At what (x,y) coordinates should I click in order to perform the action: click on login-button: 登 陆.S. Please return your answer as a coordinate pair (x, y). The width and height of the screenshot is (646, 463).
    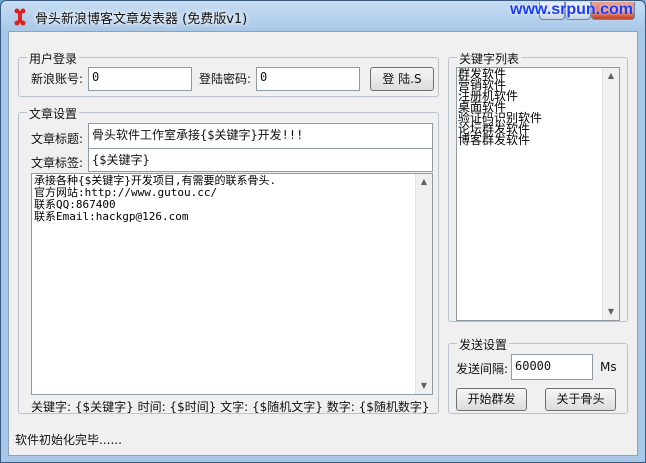
    Looking at the image, I should click on (402, 79).